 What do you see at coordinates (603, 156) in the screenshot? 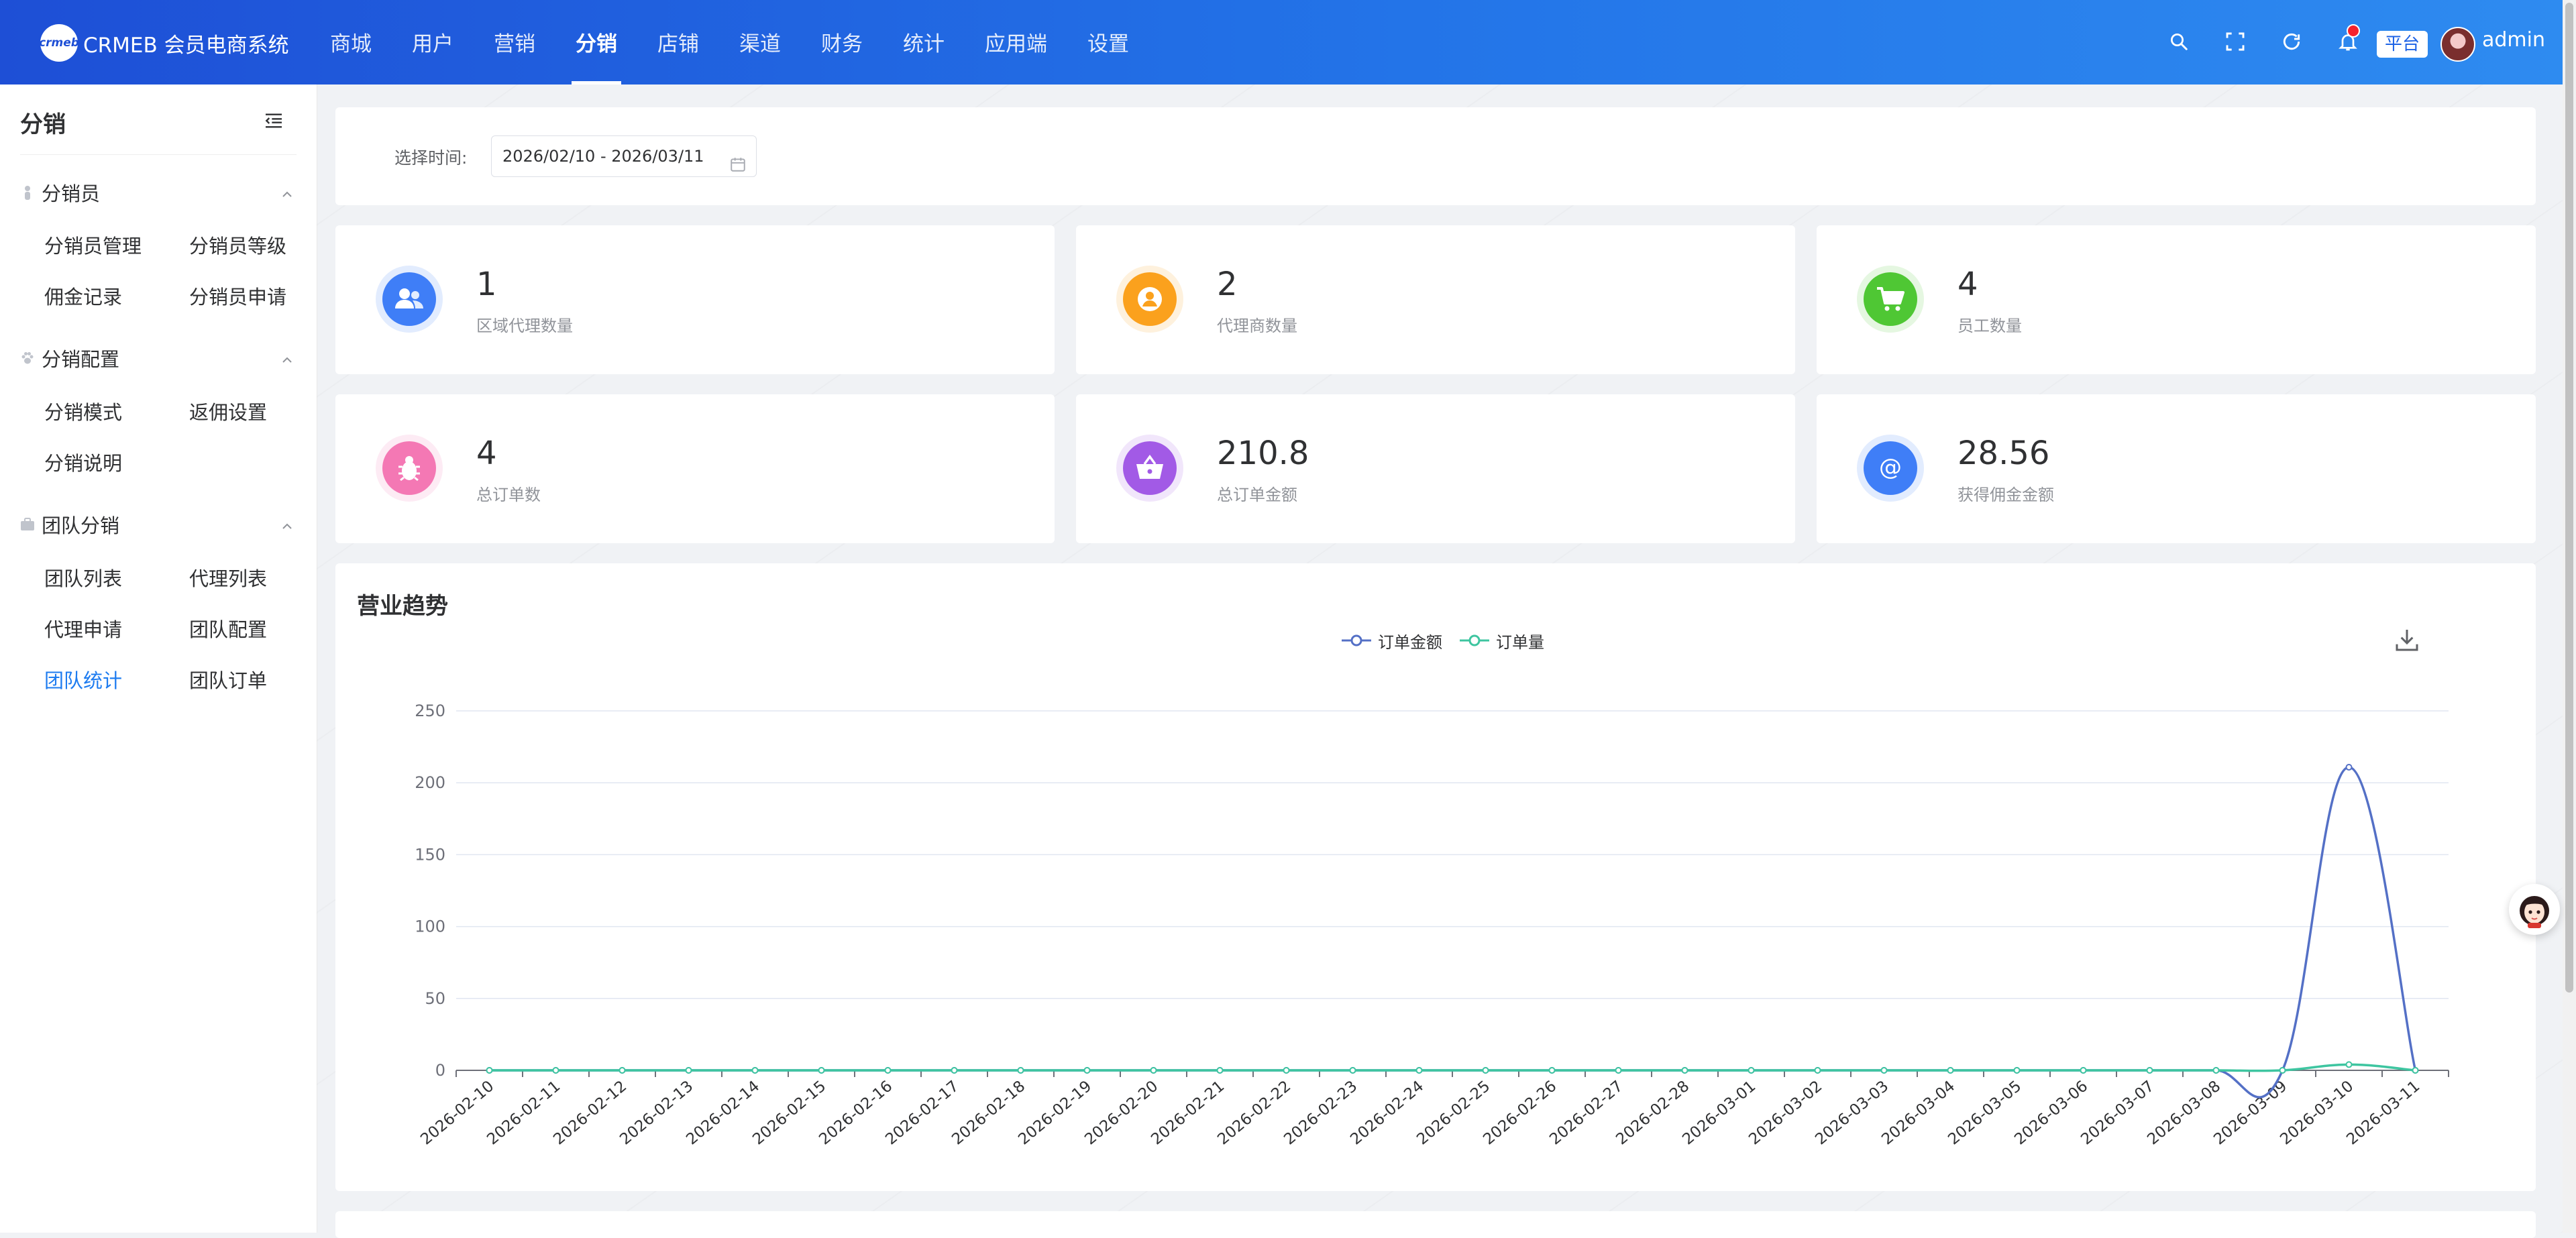
I see `date-range-value: 2026/02/10 - 2026/03/11` at bounding box center [603, 156].